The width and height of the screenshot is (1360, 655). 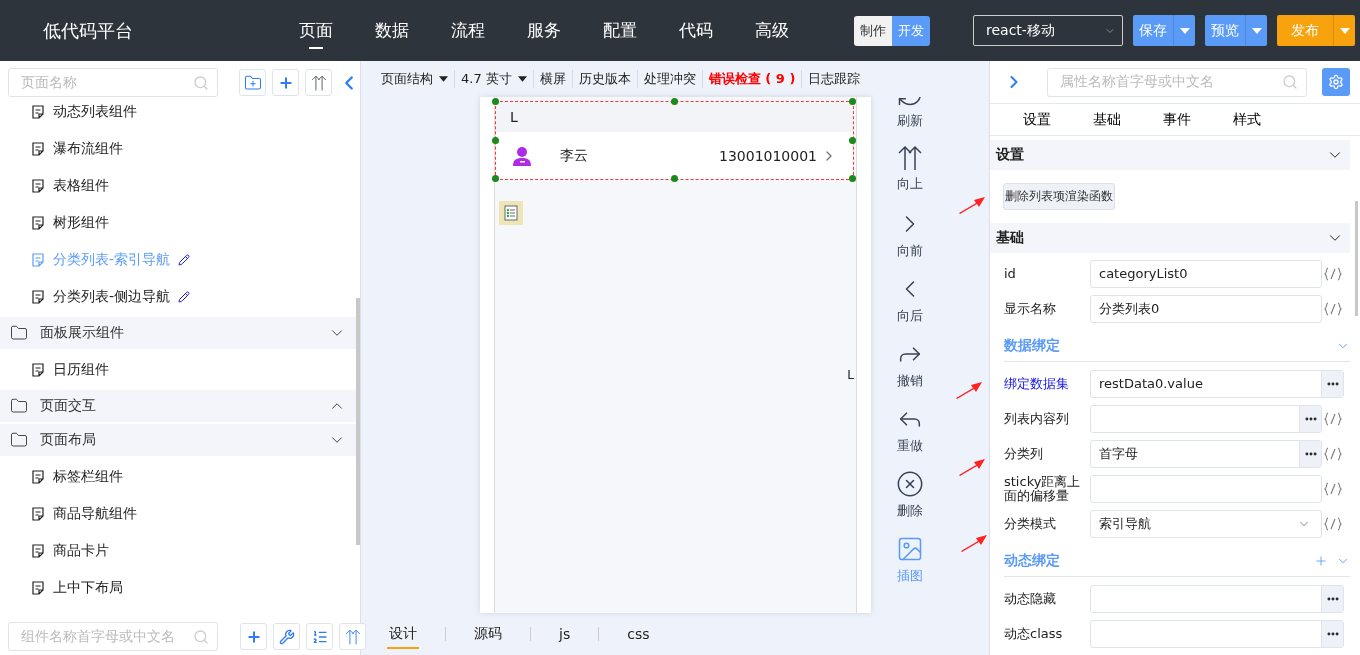 What do you see at coordinates (834, 79) in the screenshot?
I see `toolbar-item: 日志跟踪` at bounding box center [834, 79].